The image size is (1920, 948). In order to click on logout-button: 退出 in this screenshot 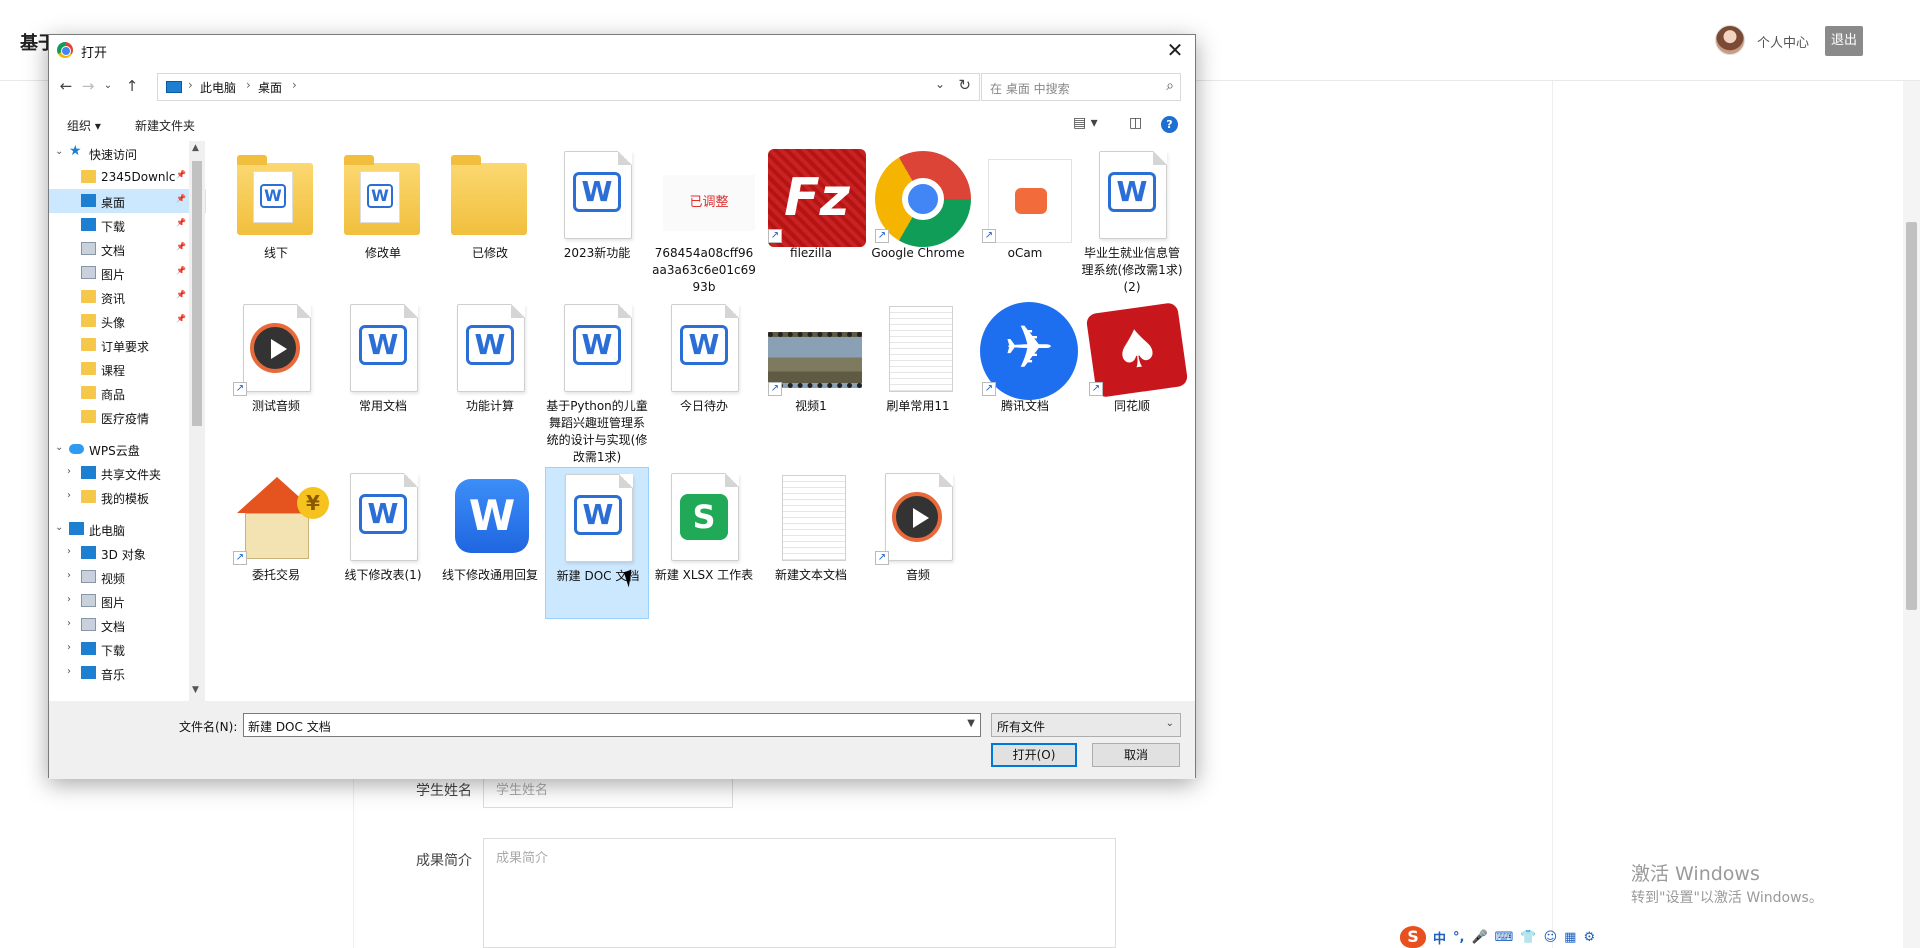, I will do `click(1844, 41)`.